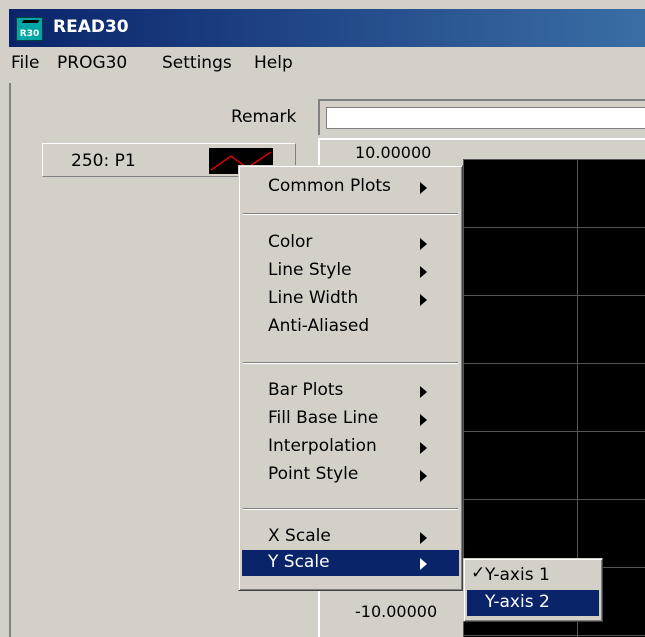 This screenshot has width=645, height=637. I want to click on menu-help: Help, so click(273, 63).